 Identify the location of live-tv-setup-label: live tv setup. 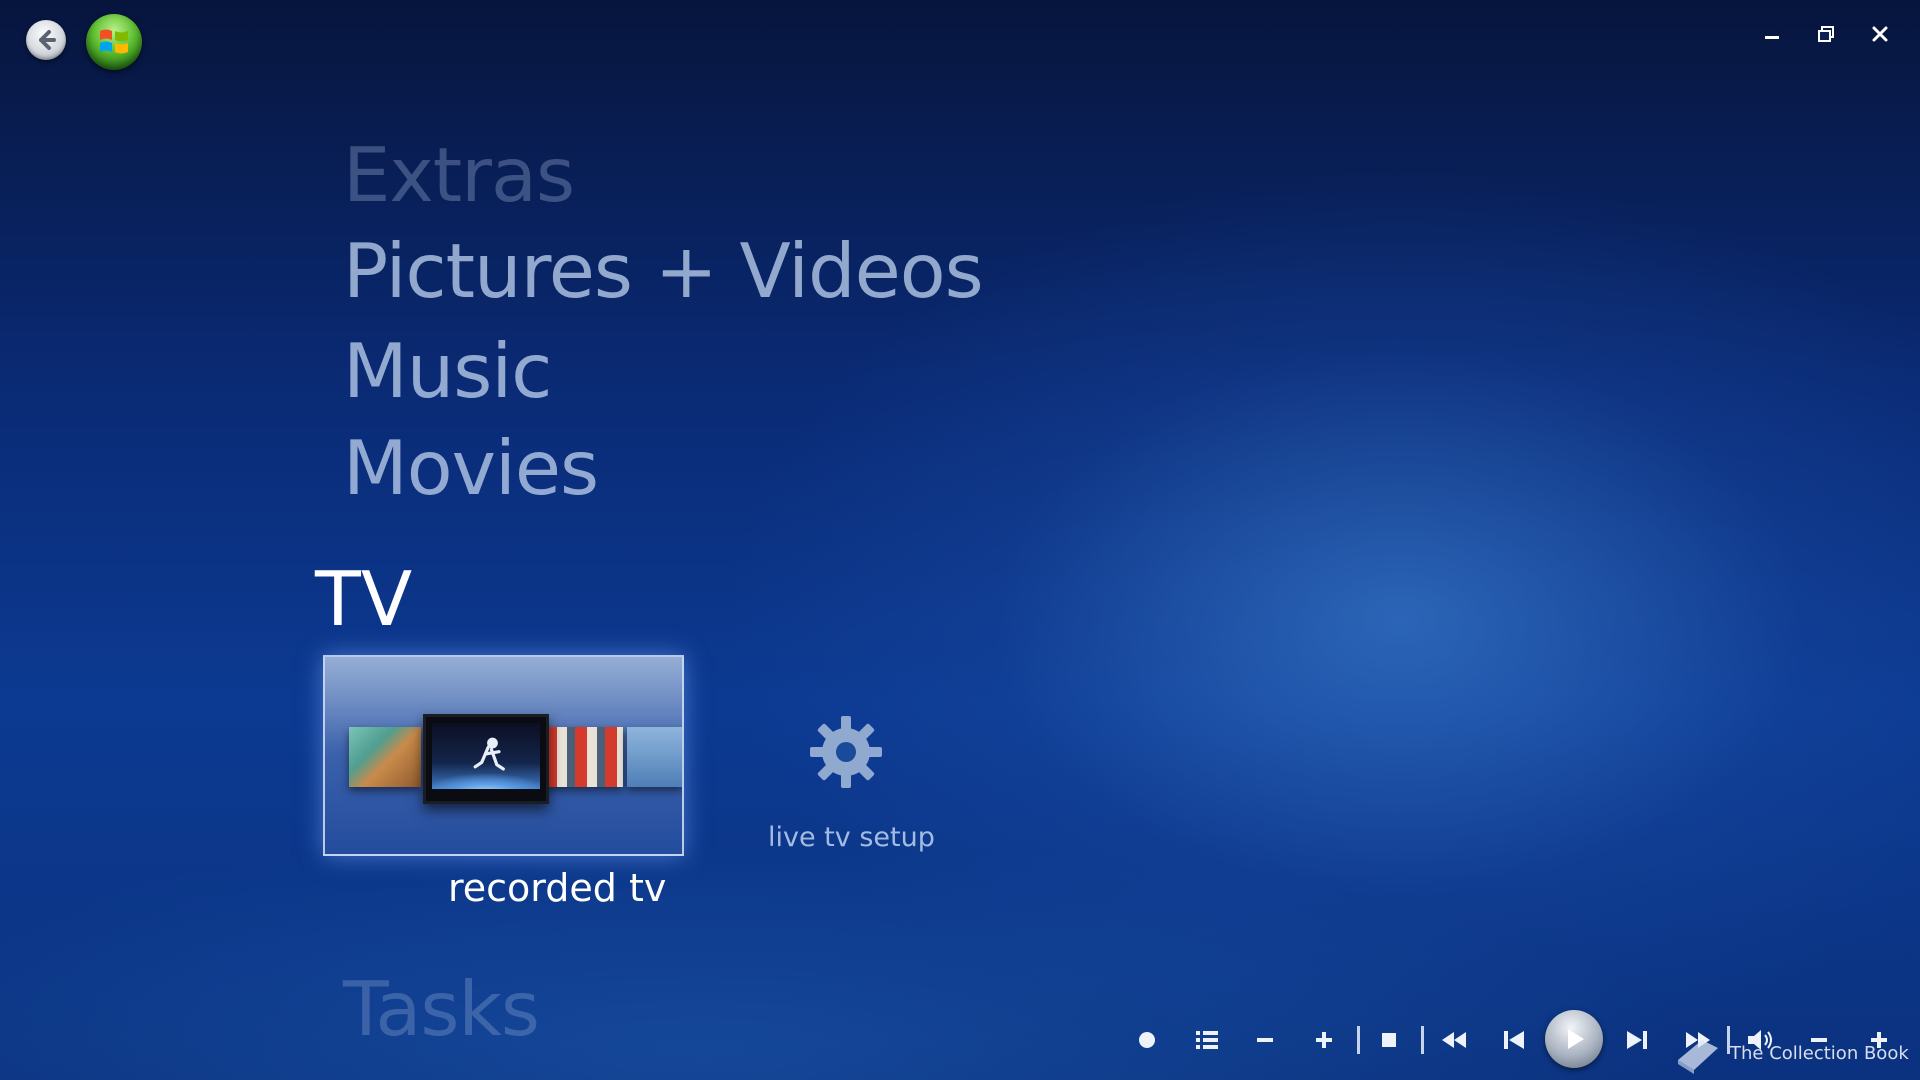
(851, 837).